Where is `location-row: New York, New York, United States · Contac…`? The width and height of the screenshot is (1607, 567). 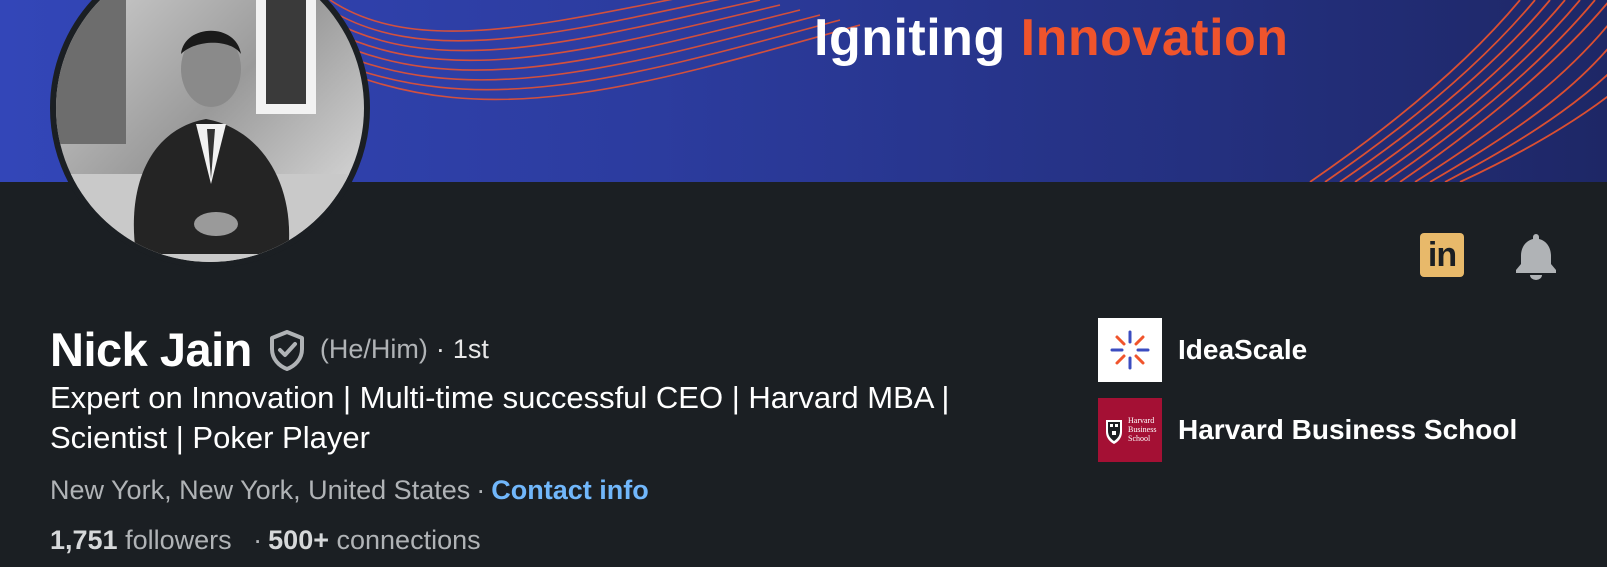
location-row: New York, New York, United States · Contac… is located at coordinates (349, 490).